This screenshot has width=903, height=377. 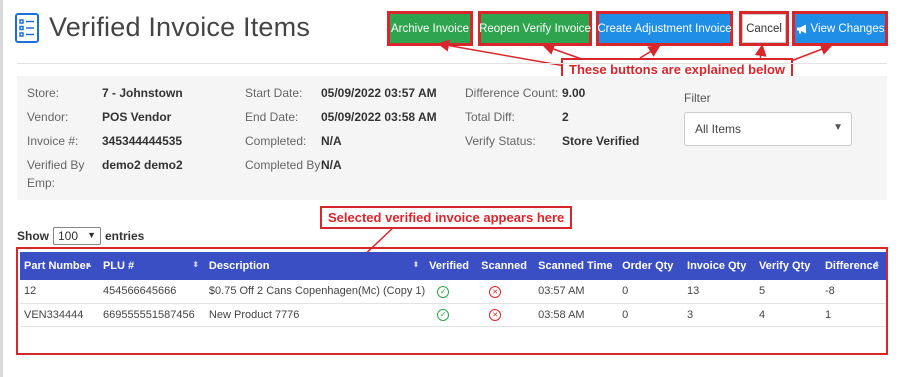 I want to click on list-icon, so click(x=27, y=28).